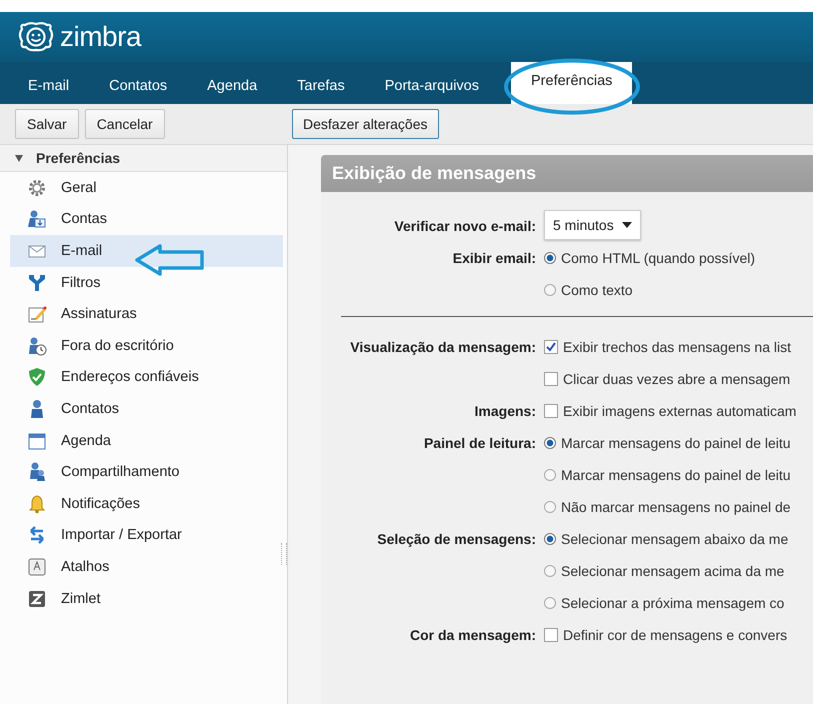 This screenshot has height=704, width=813. Describe the element at coordinates (432, 83) in the screenshot. I see `nav-tab: Porta-arquivos` at that location.